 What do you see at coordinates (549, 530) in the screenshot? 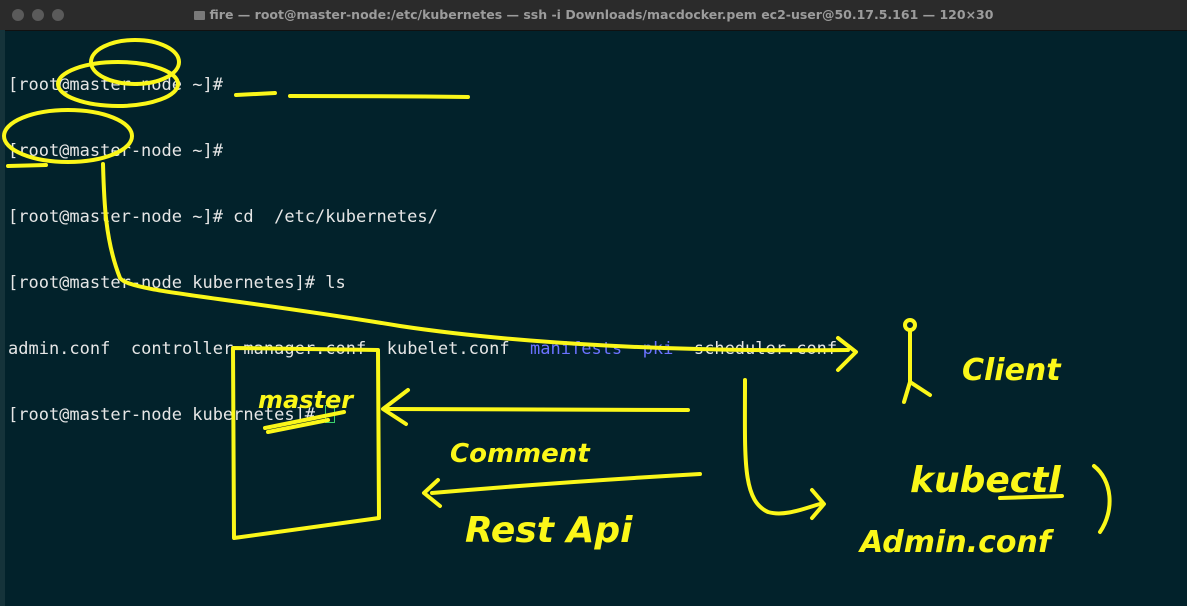
I see `annotation-rest-api: Rest Api` at bounding box center [549, 530].